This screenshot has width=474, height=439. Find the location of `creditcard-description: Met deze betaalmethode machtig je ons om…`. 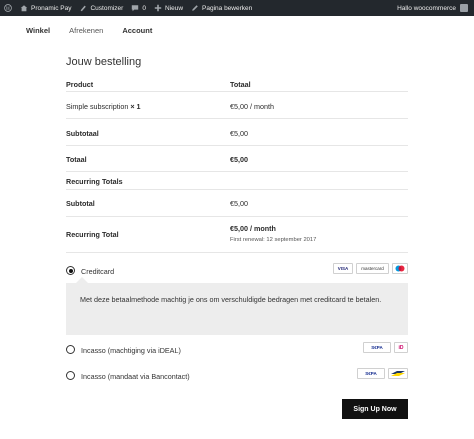

creditcard-description: Met deze betaalmethode machtig je ons om… is located at coordinates (237, 306).